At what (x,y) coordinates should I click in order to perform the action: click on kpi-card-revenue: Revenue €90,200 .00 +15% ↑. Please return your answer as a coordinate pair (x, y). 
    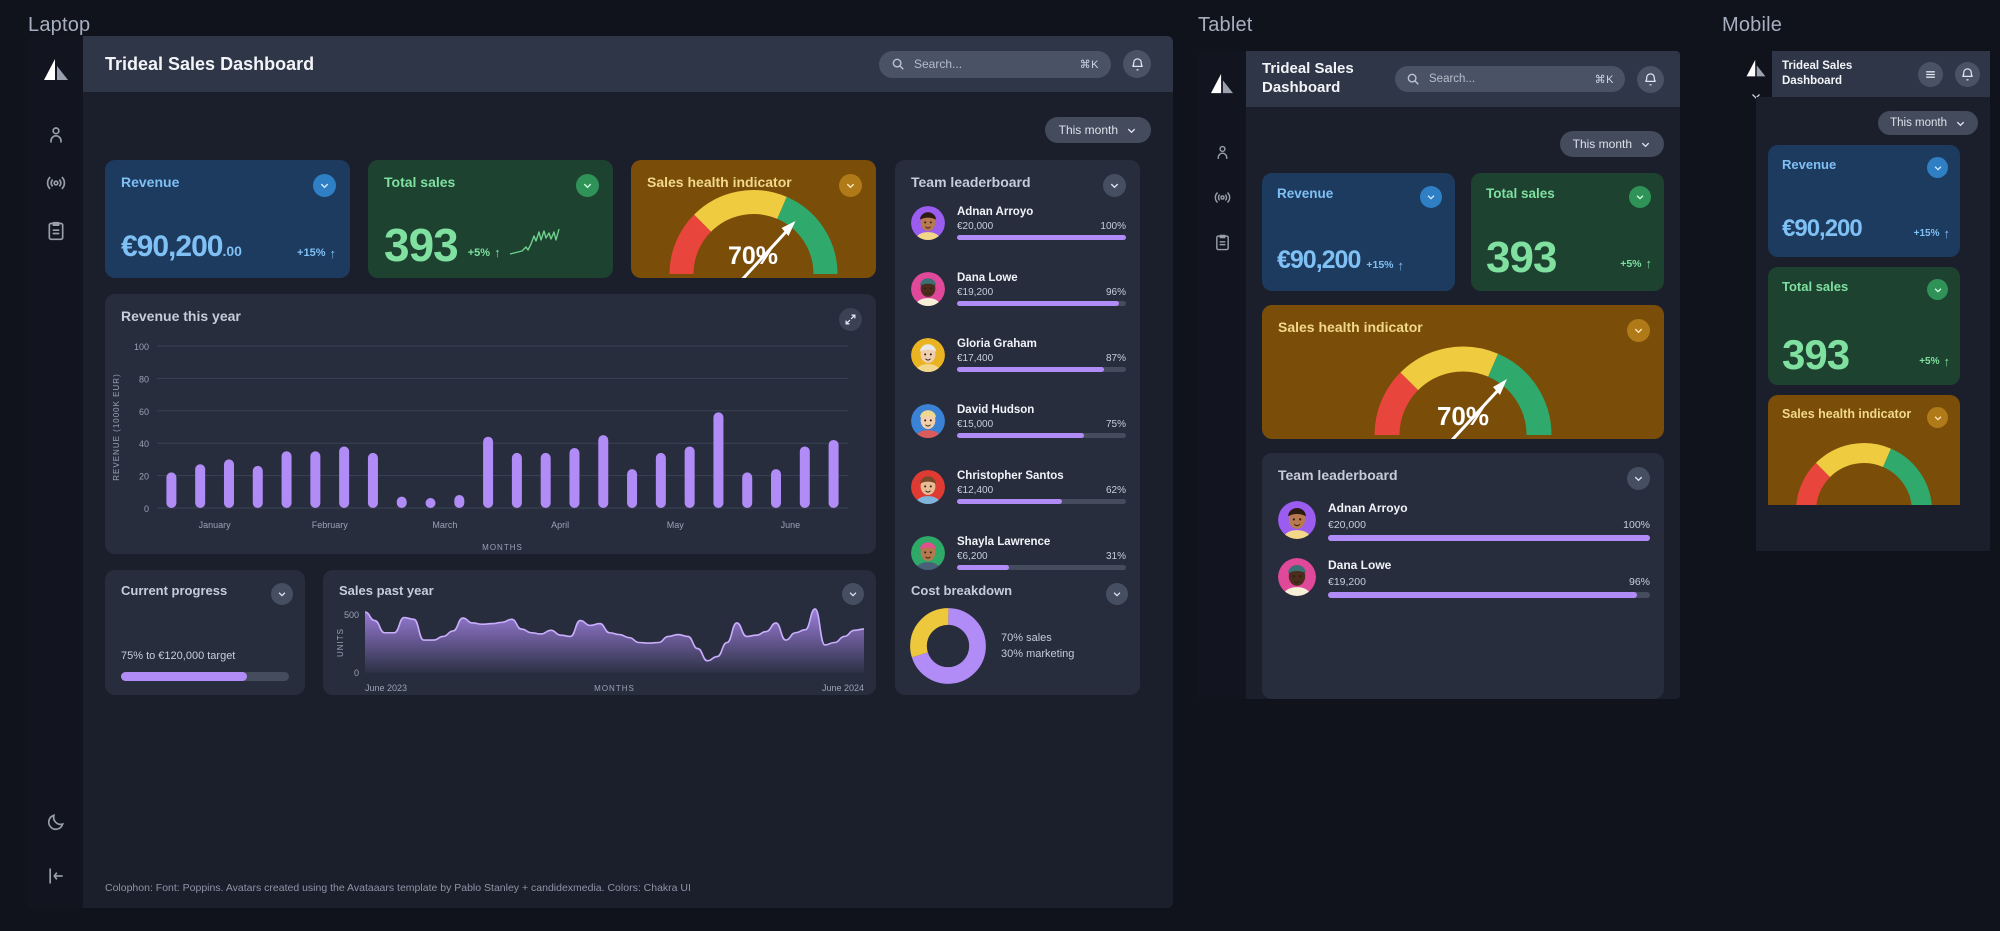
    Looking at the image, I should click on (227, 219).